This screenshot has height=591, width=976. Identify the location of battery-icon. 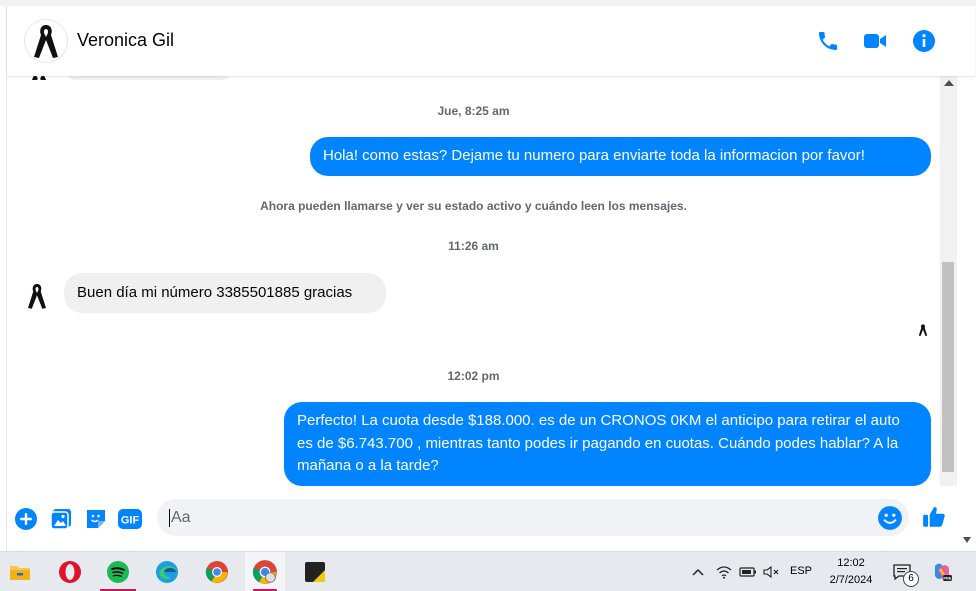
(747, 572).